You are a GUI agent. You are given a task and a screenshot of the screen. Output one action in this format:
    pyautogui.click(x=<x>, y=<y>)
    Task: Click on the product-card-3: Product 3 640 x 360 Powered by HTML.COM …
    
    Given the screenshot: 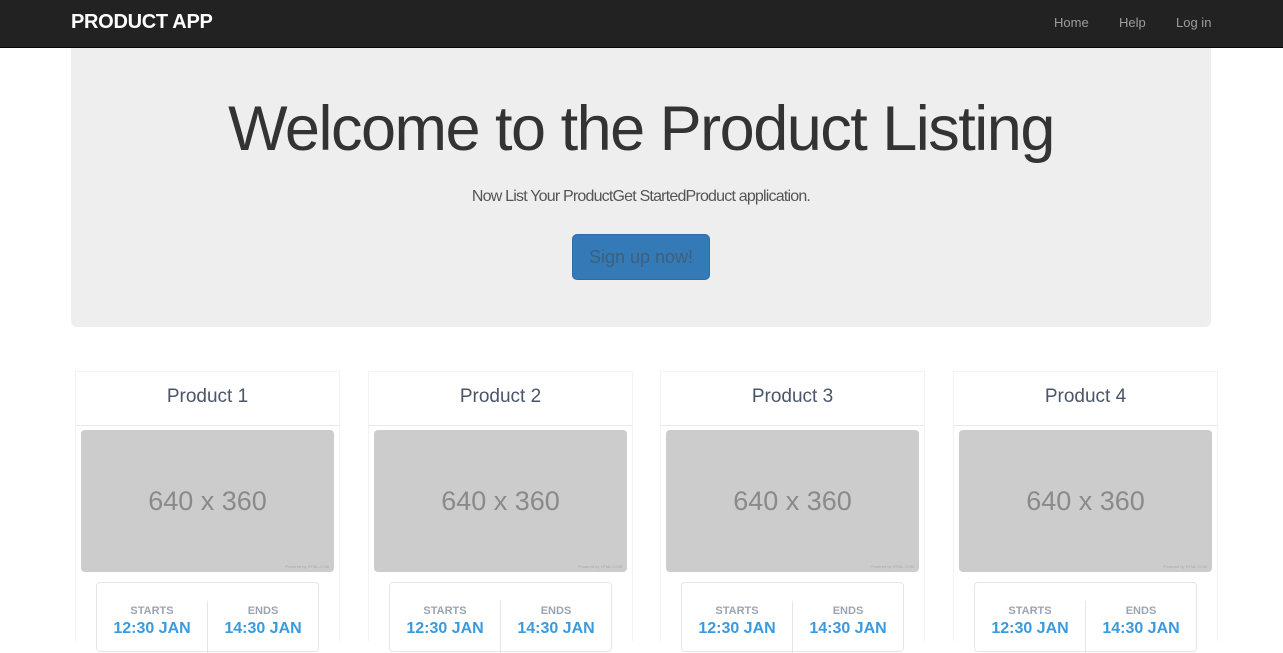 What is the action you would take?
    pyautogui.click(x=792, y=512)
    